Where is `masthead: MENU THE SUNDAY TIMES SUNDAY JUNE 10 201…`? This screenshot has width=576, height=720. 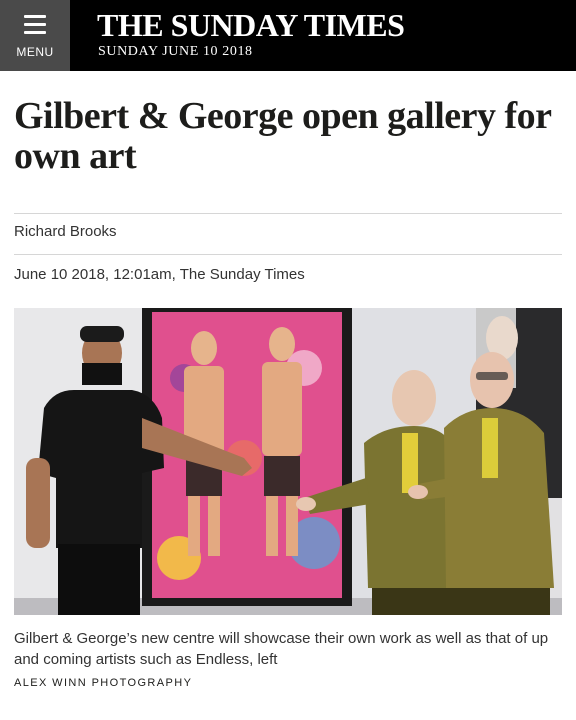
masthead: MENU THE SUNDAY TIMES SUNDAY JUNE 10 201… is located at coordinates (288, 35).